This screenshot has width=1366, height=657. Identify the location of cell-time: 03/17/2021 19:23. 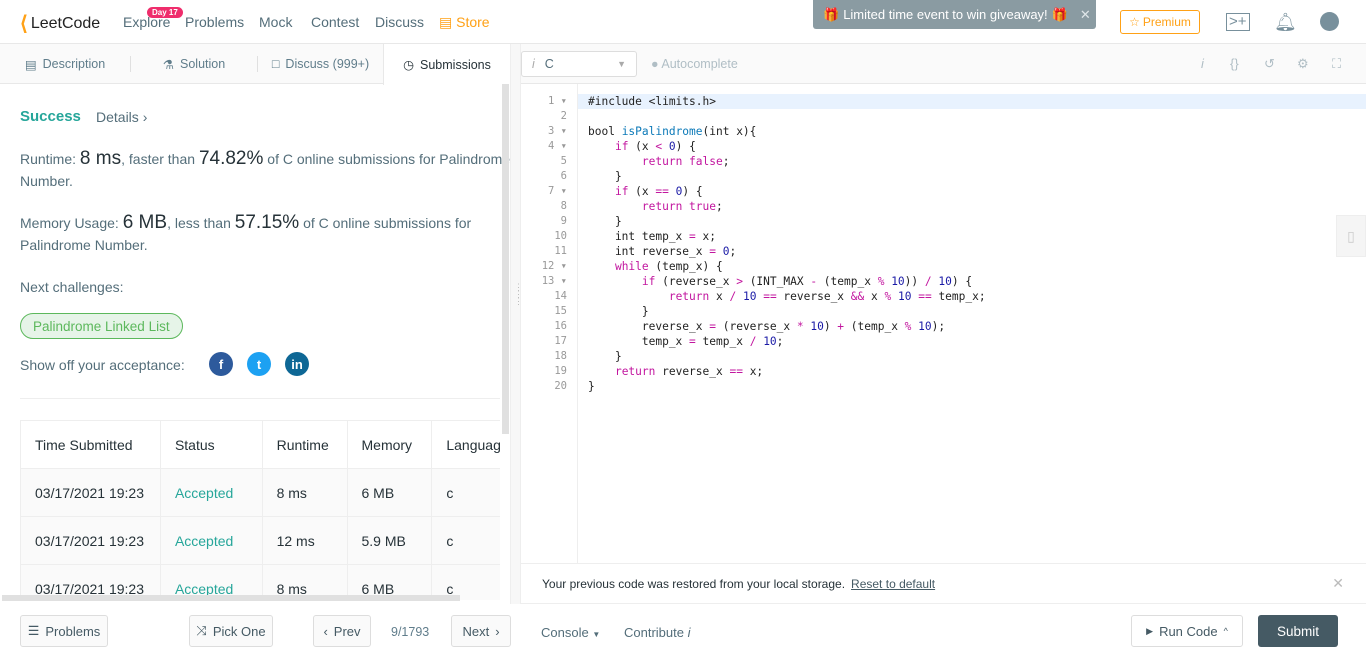
(90, 540).